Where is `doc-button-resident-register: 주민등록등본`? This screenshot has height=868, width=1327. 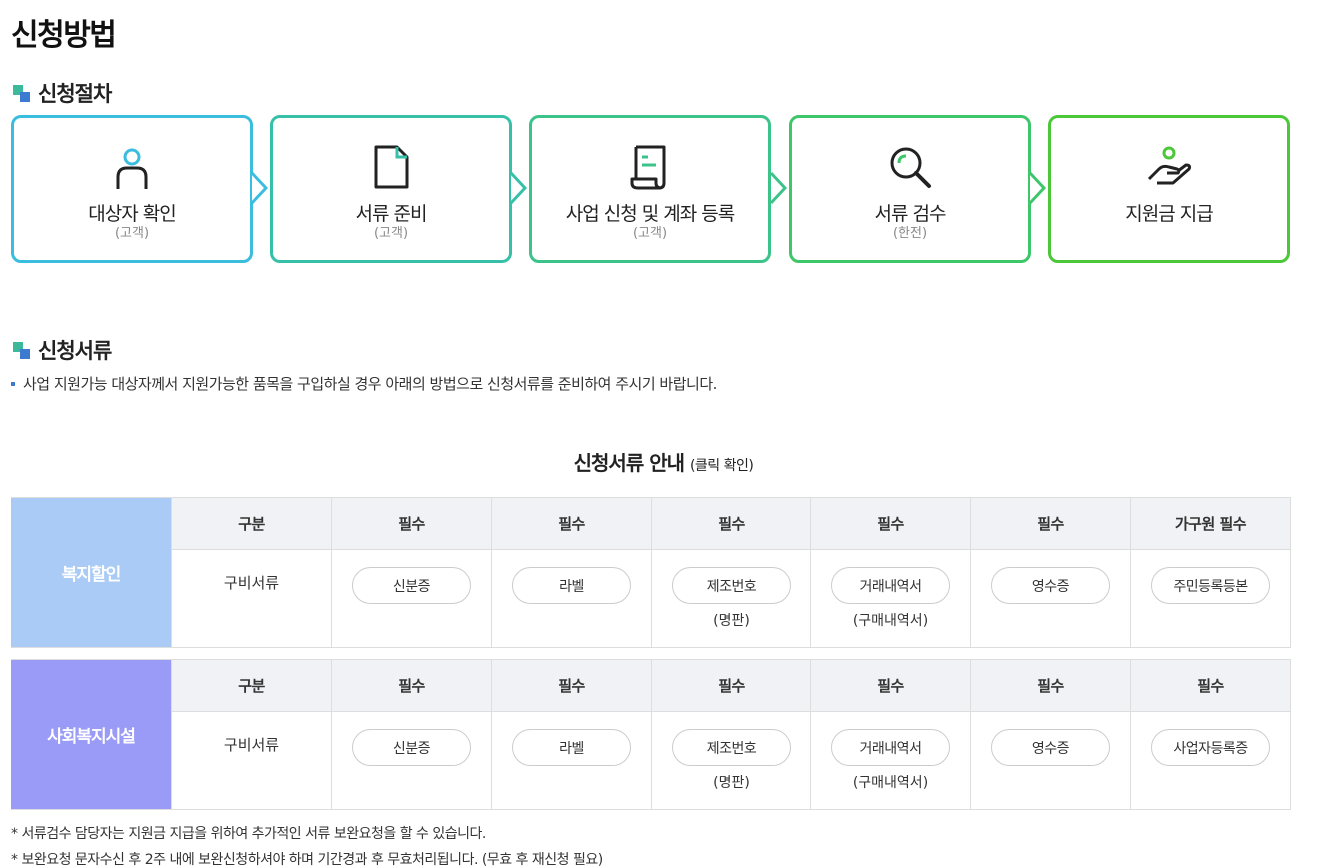
doc-button-resident-register: 주민등록등본 is located at coordinates (1210, 585).